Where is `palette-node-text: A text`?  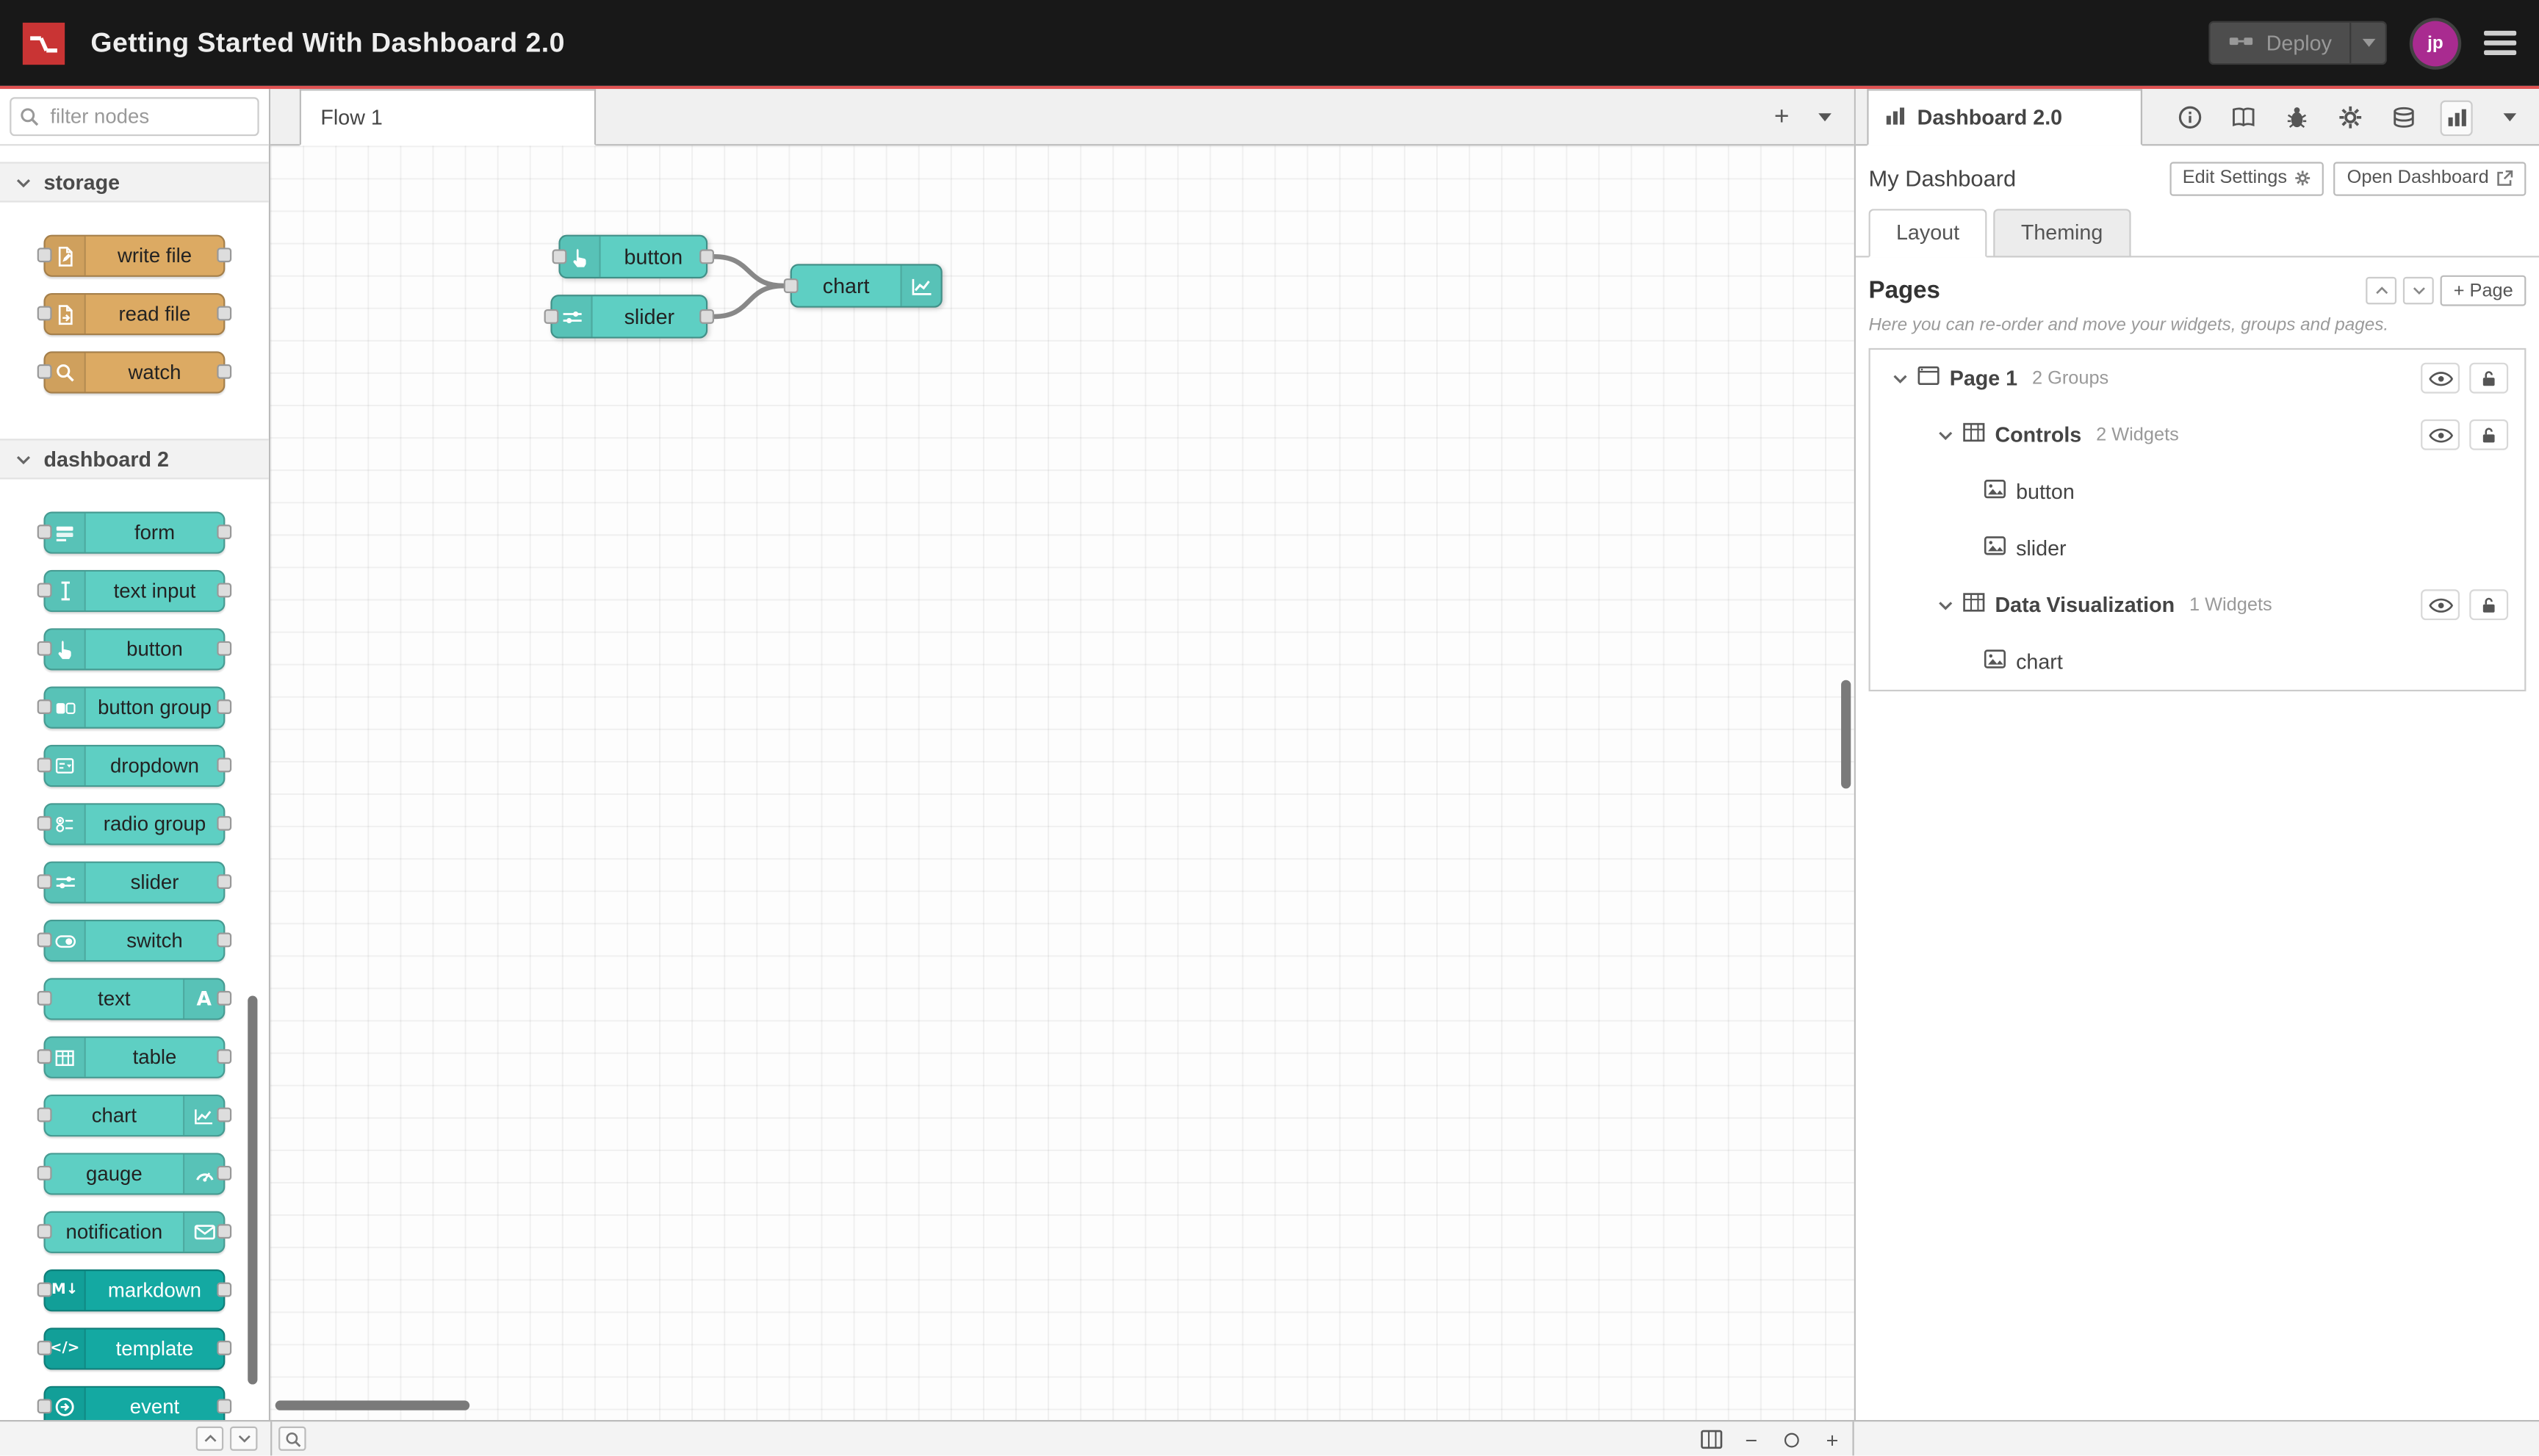
palette-node-text: A text is located at coordinates (134, 999).